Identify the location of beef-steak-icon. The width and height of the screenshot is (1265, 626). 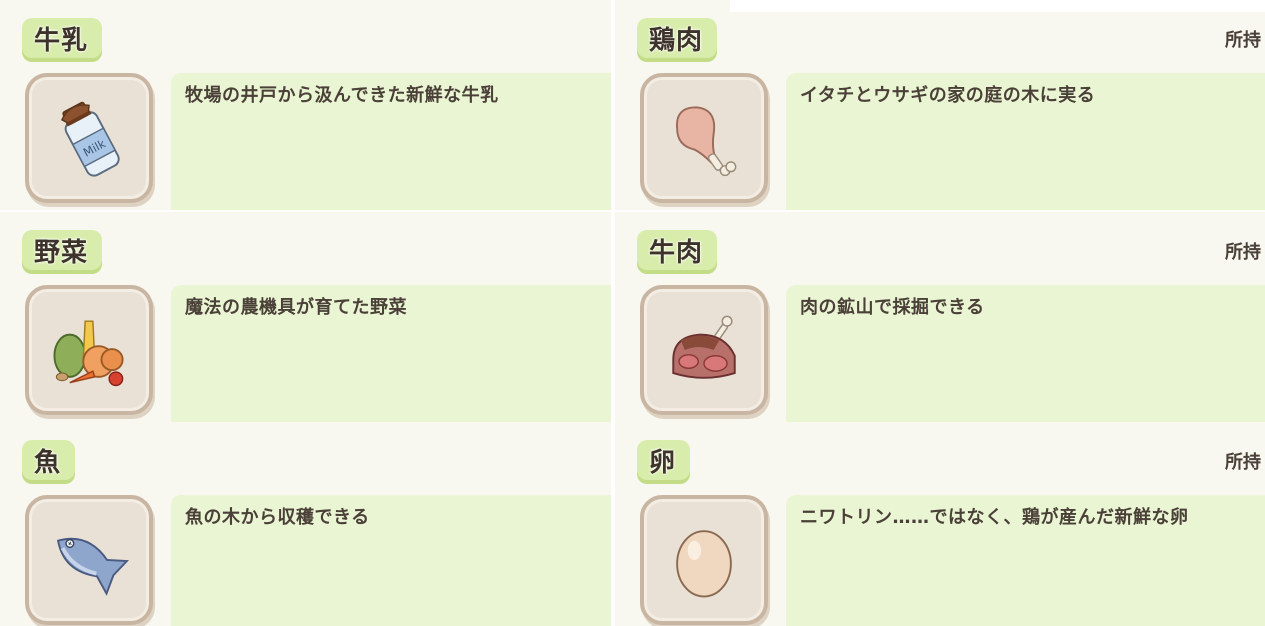
(704, 347).